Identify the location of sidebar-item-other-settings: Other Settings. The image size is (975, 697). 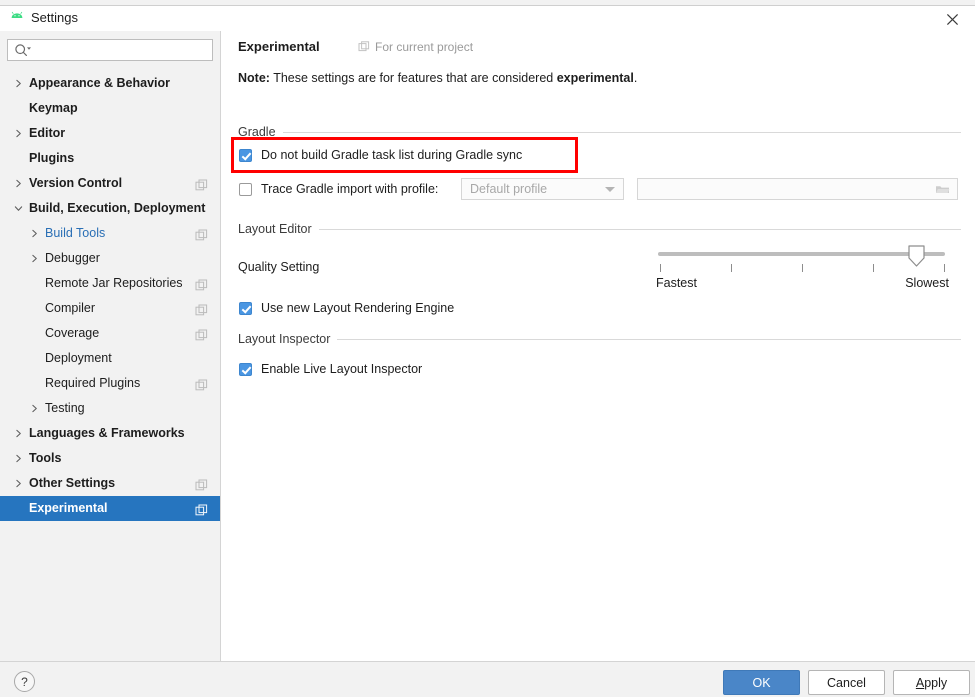
(110, 483).